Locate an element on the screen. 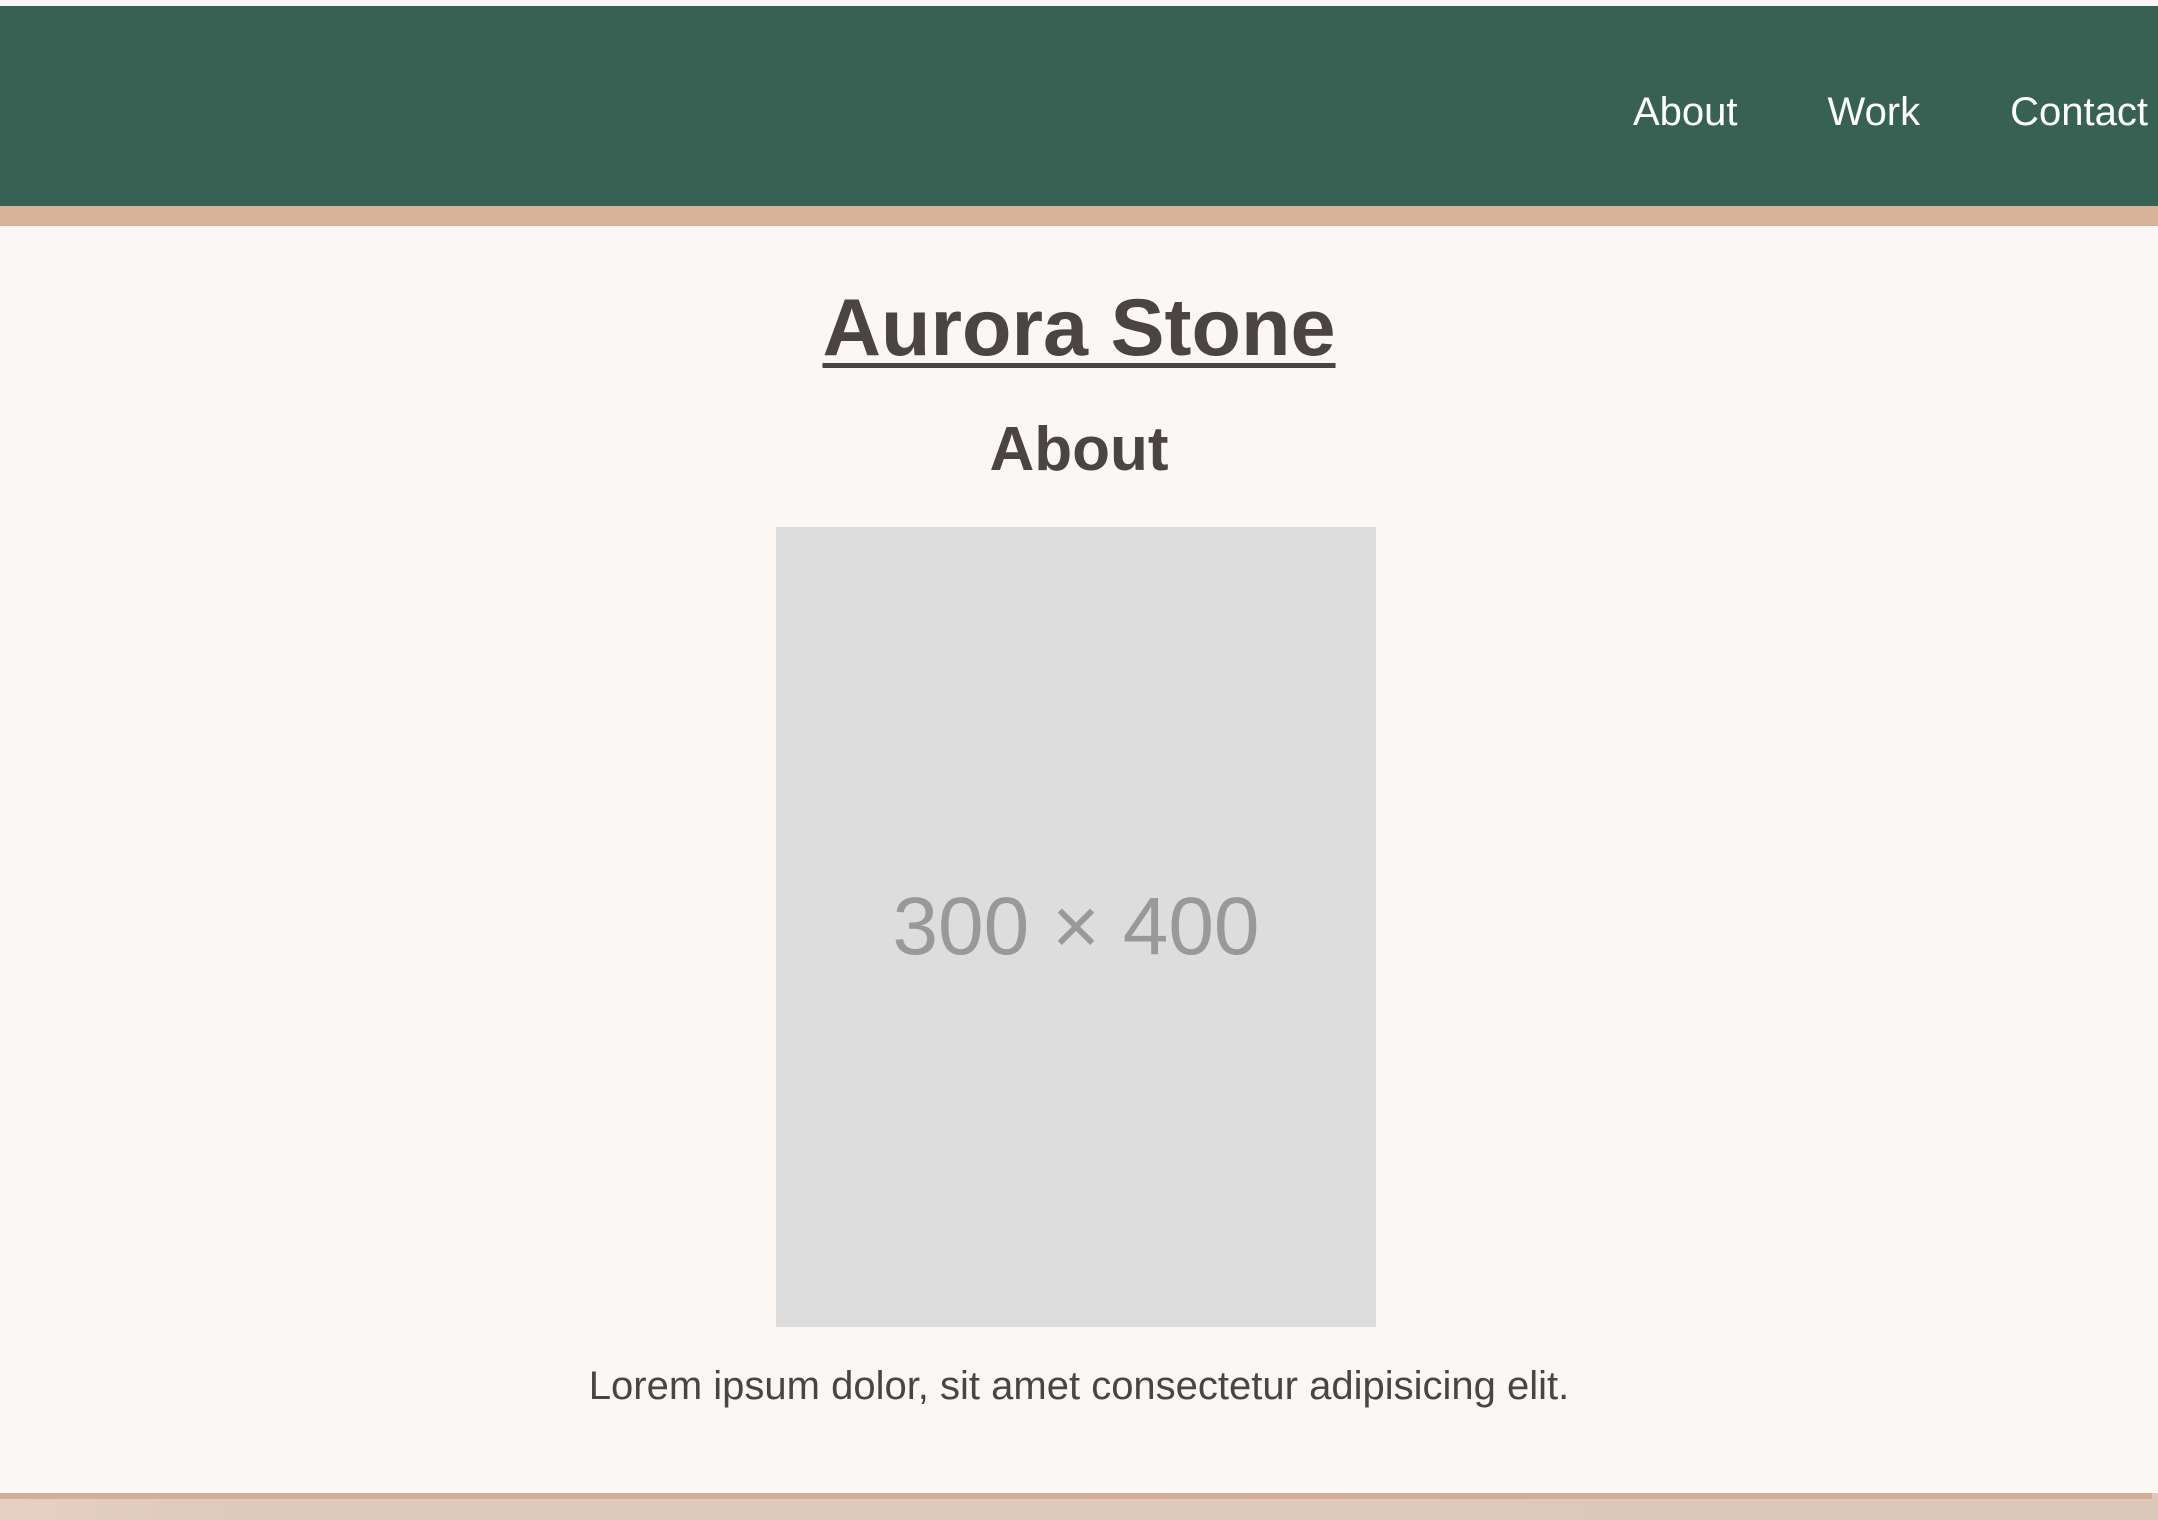 This screenshot has height=1520, width=2158. nav-work: Work is located at coordinates (1874, 112).